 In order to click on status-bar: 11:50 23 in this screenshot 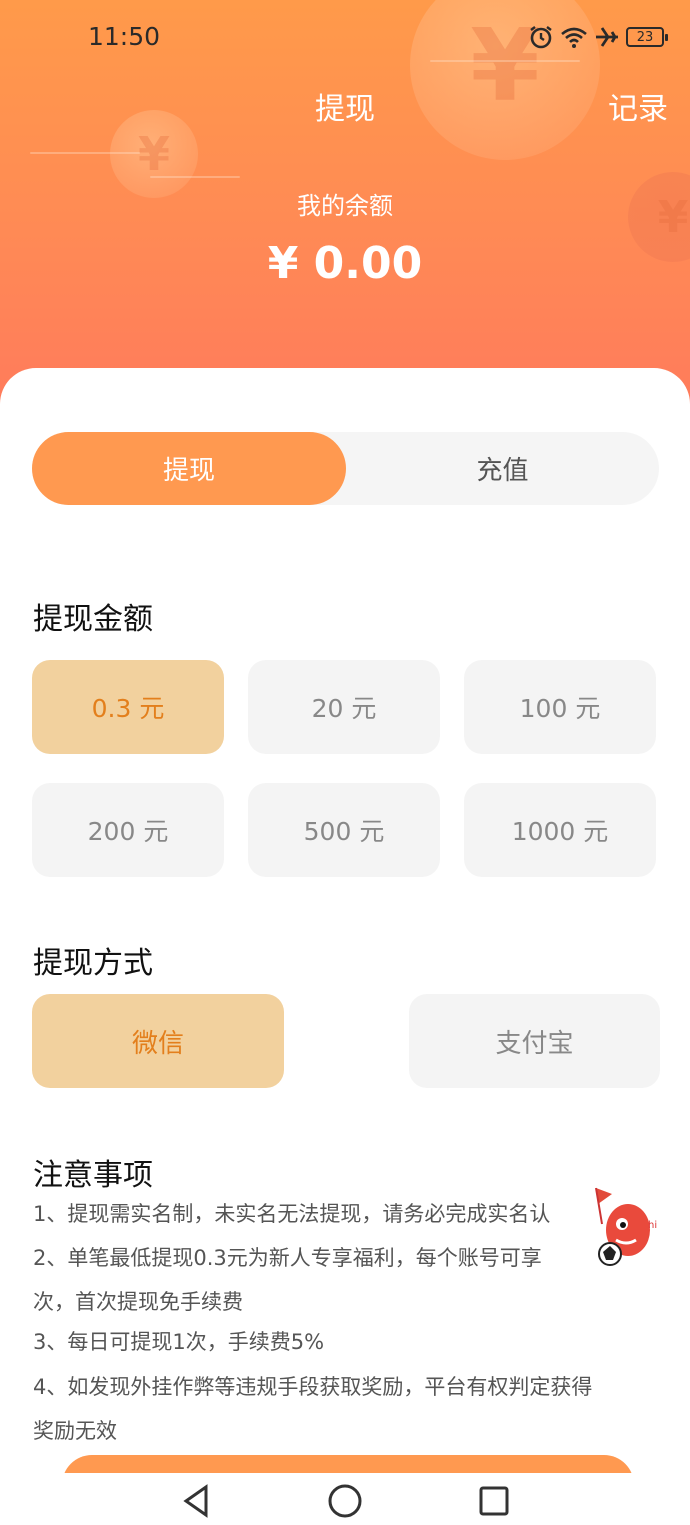, I will do `click(345, 38)`.